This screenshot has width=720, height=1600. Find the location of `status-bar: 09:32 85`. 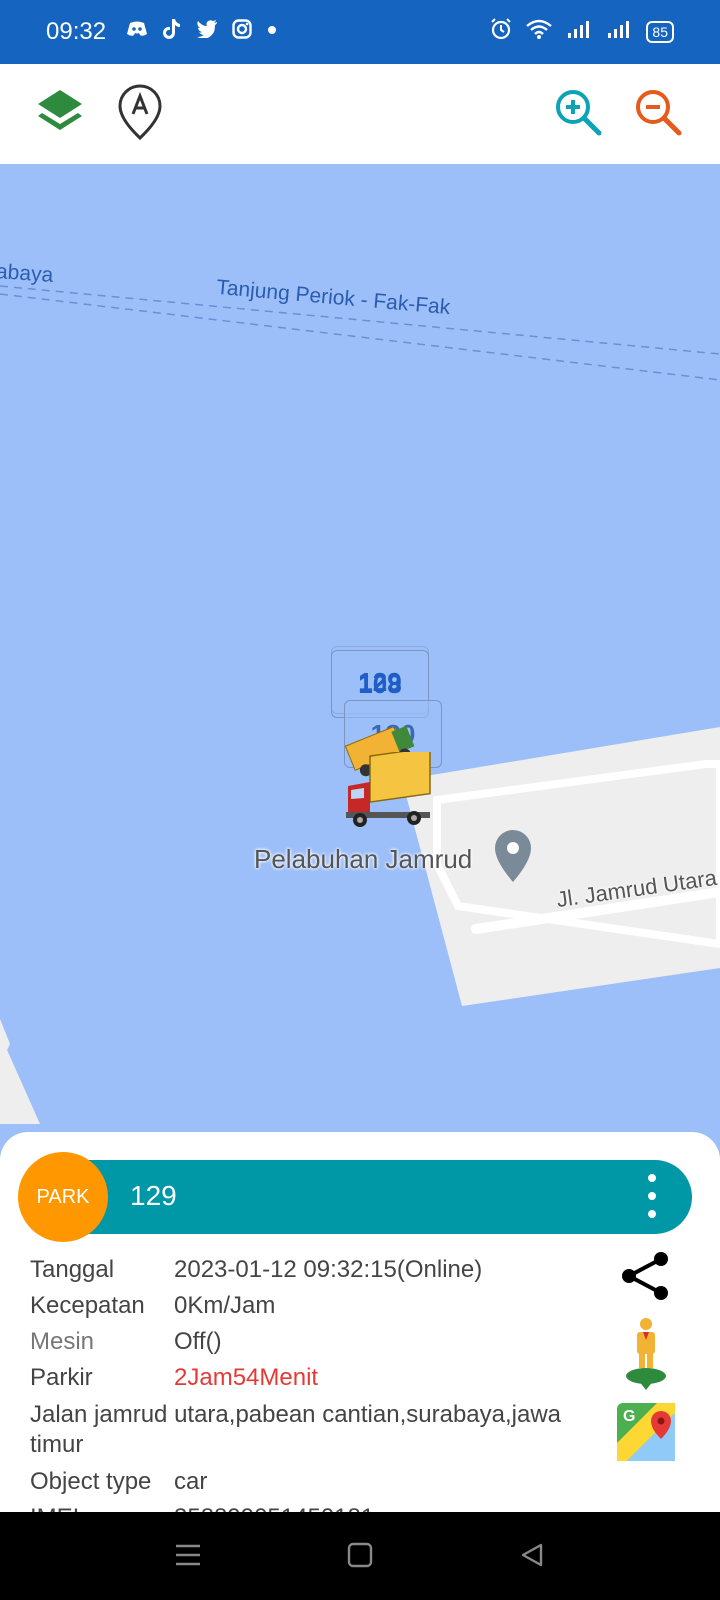

status-bar: 09:32 85 is located at coordinates (360, 32).